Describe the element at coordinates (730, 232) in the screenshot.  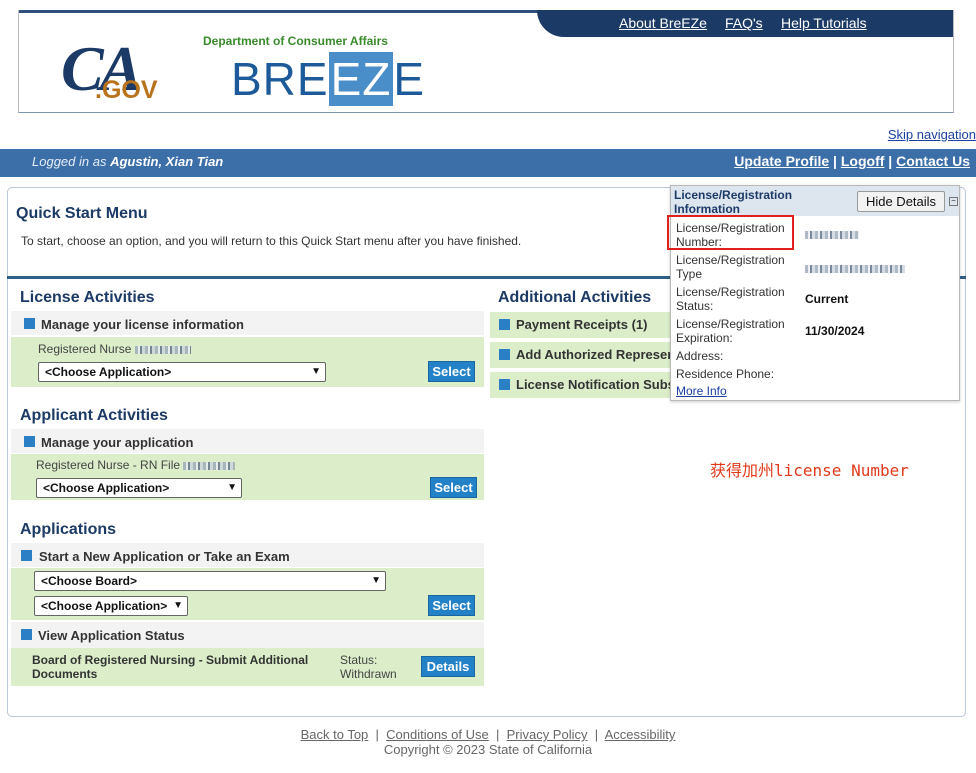
I see `highlight-box` at that location.